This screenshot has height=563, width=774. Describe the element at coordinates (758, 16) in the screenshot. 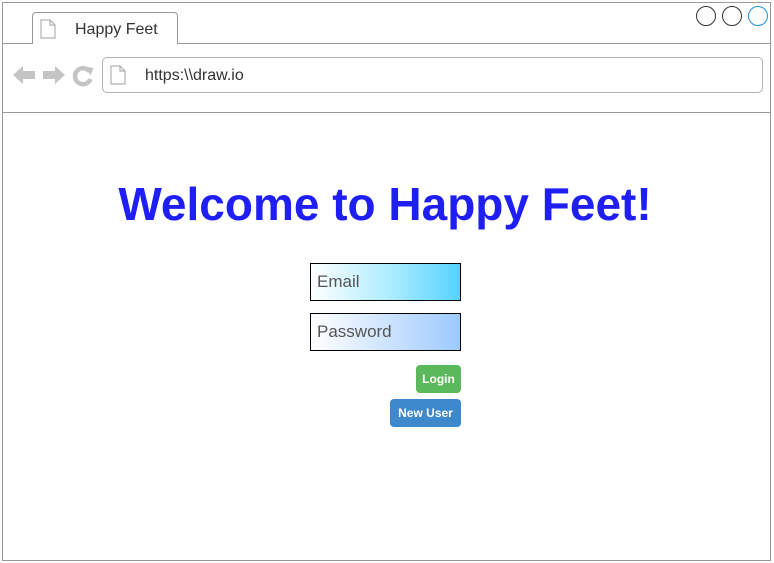

I see `close-button` at that location.